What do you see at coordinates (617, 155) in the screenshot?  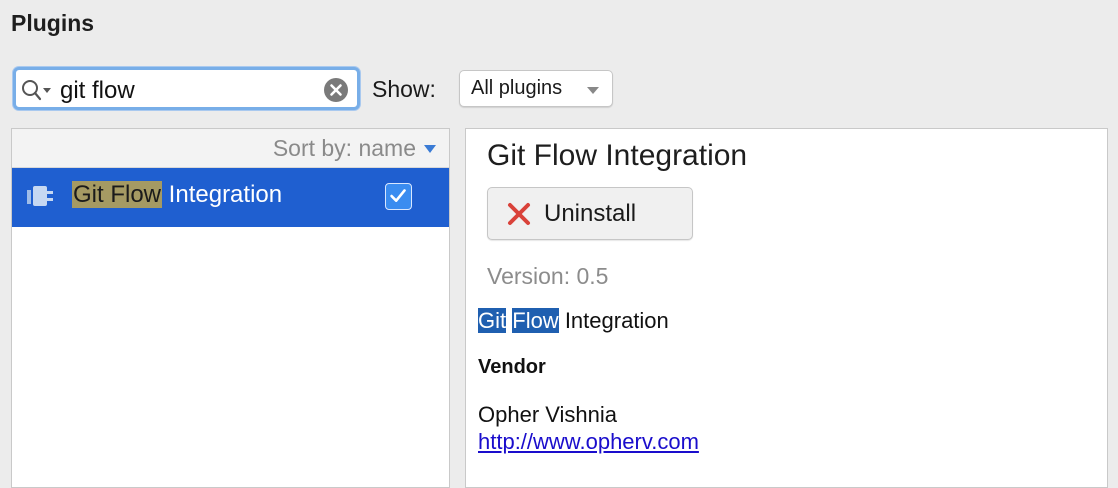 I see `detail-title: Git Flow Integration` at bounding box center [617, 155].